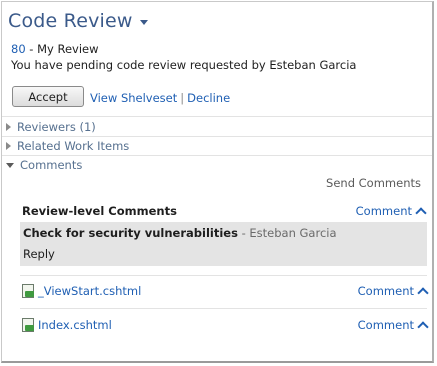  I want to click on accept-button: Accept, so click(48, 96).